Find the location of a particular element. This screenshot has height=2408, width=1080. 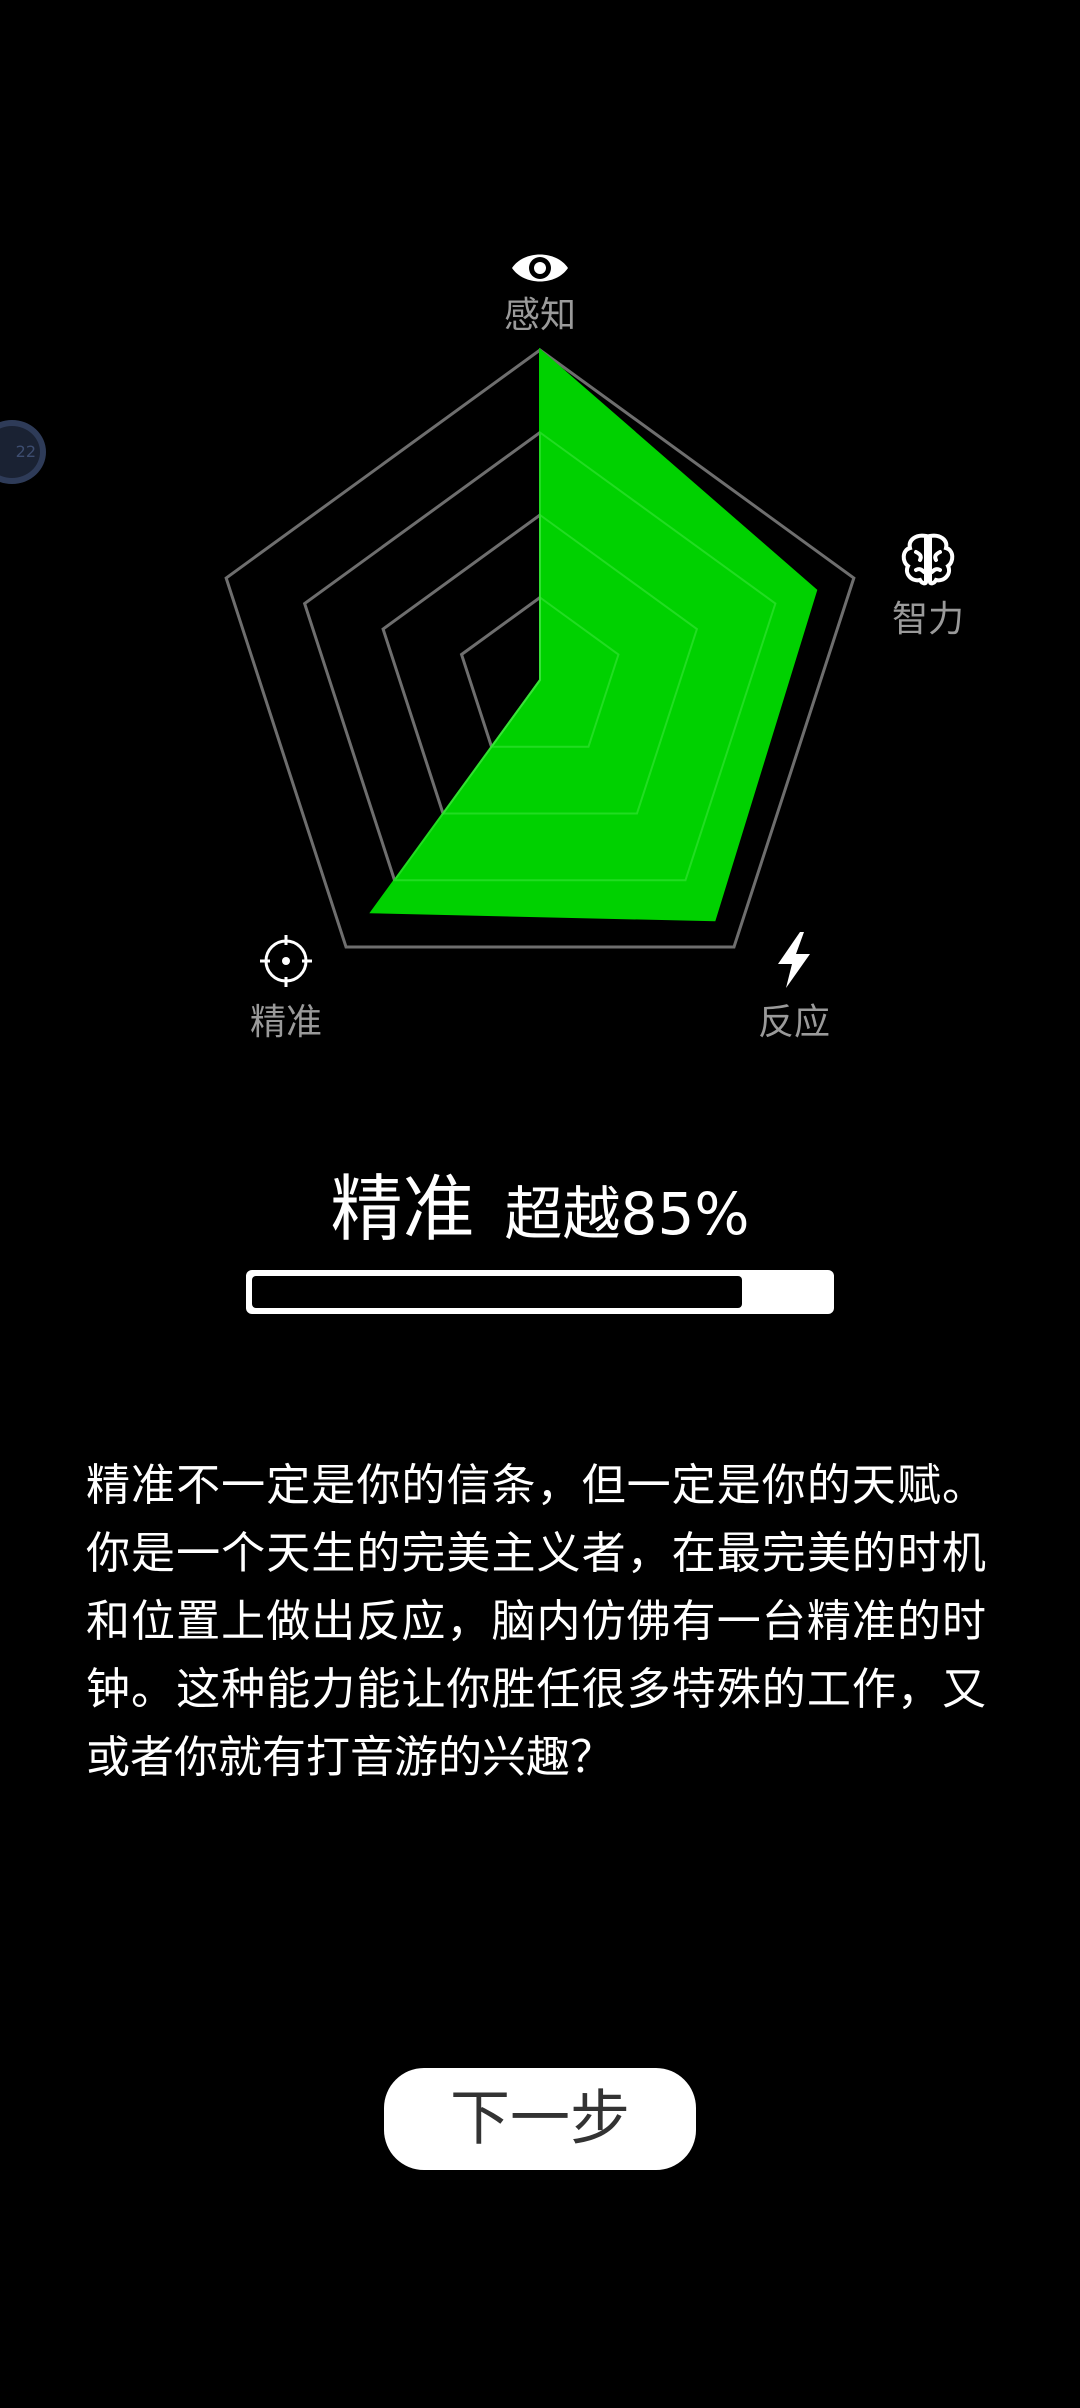

result-progress-fill is located at coordinates (497, 1292).